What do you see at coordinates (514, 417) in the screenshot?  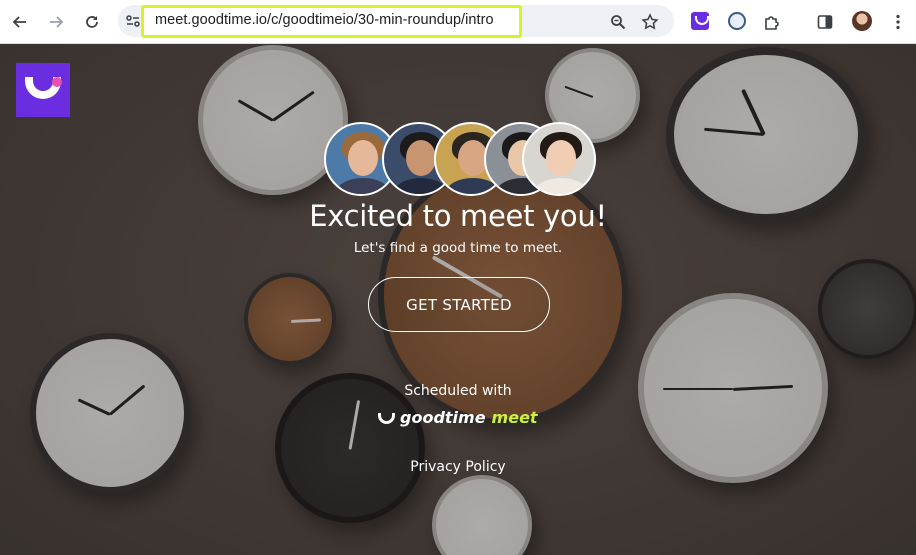 I see `brand-meet-text: meet` at bounding box center [514, 417].